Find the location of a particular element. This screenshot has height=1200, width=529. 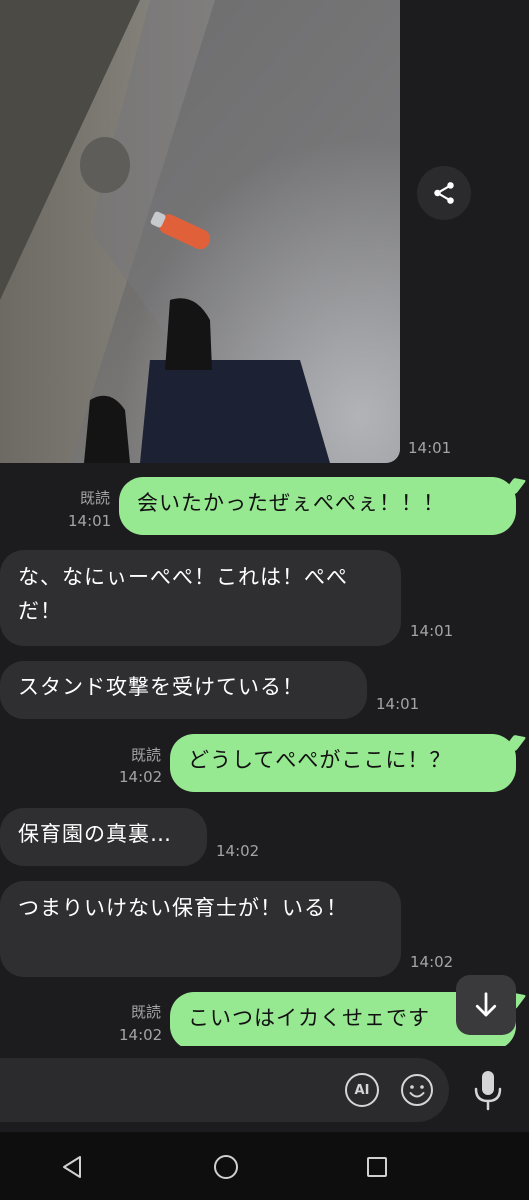

back-triangle-icon is located at coordinates (73, 1167).